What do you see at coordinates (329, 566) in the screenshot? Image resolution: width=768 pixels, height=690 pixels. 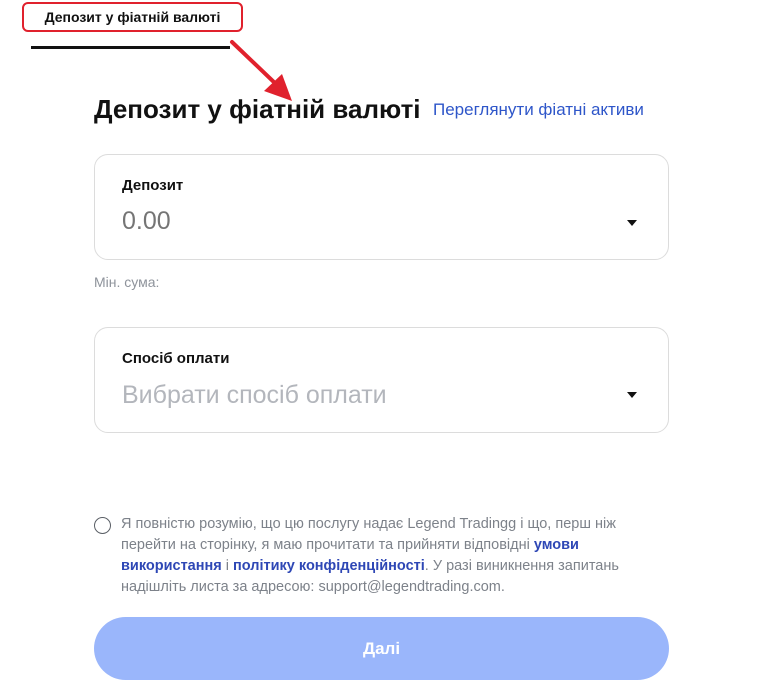 I see `privacy-policy-link: політику конфіденційності` at bounding box center [329, 566].